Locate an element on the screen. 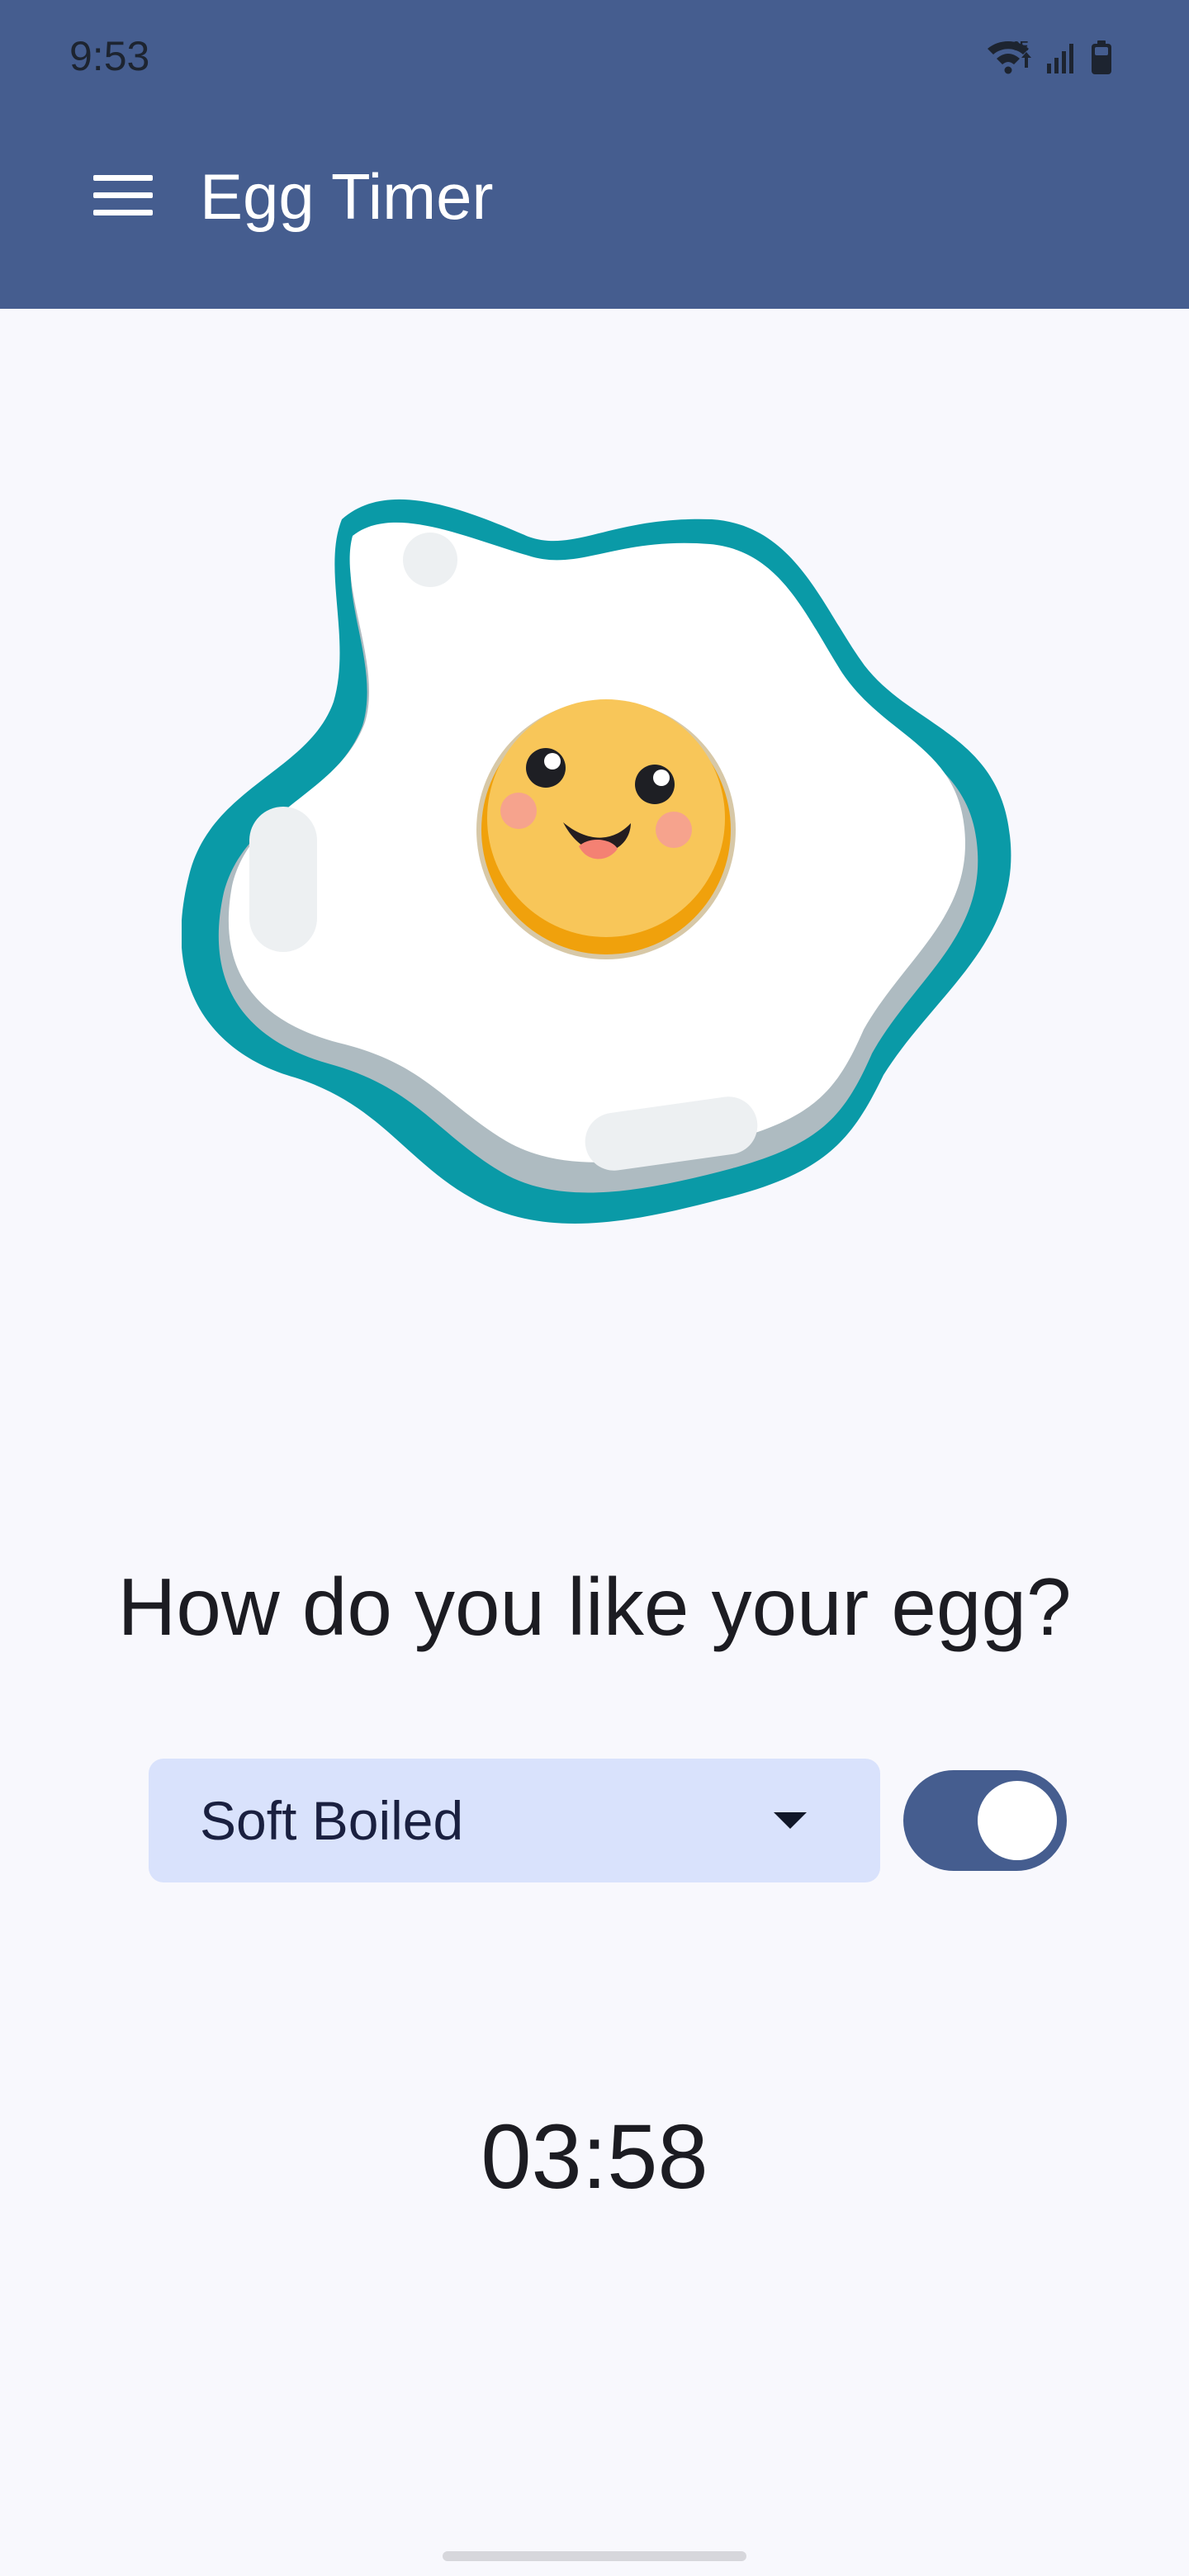  countdown-timer: 03:58 is located at coordinates (594, 2157).